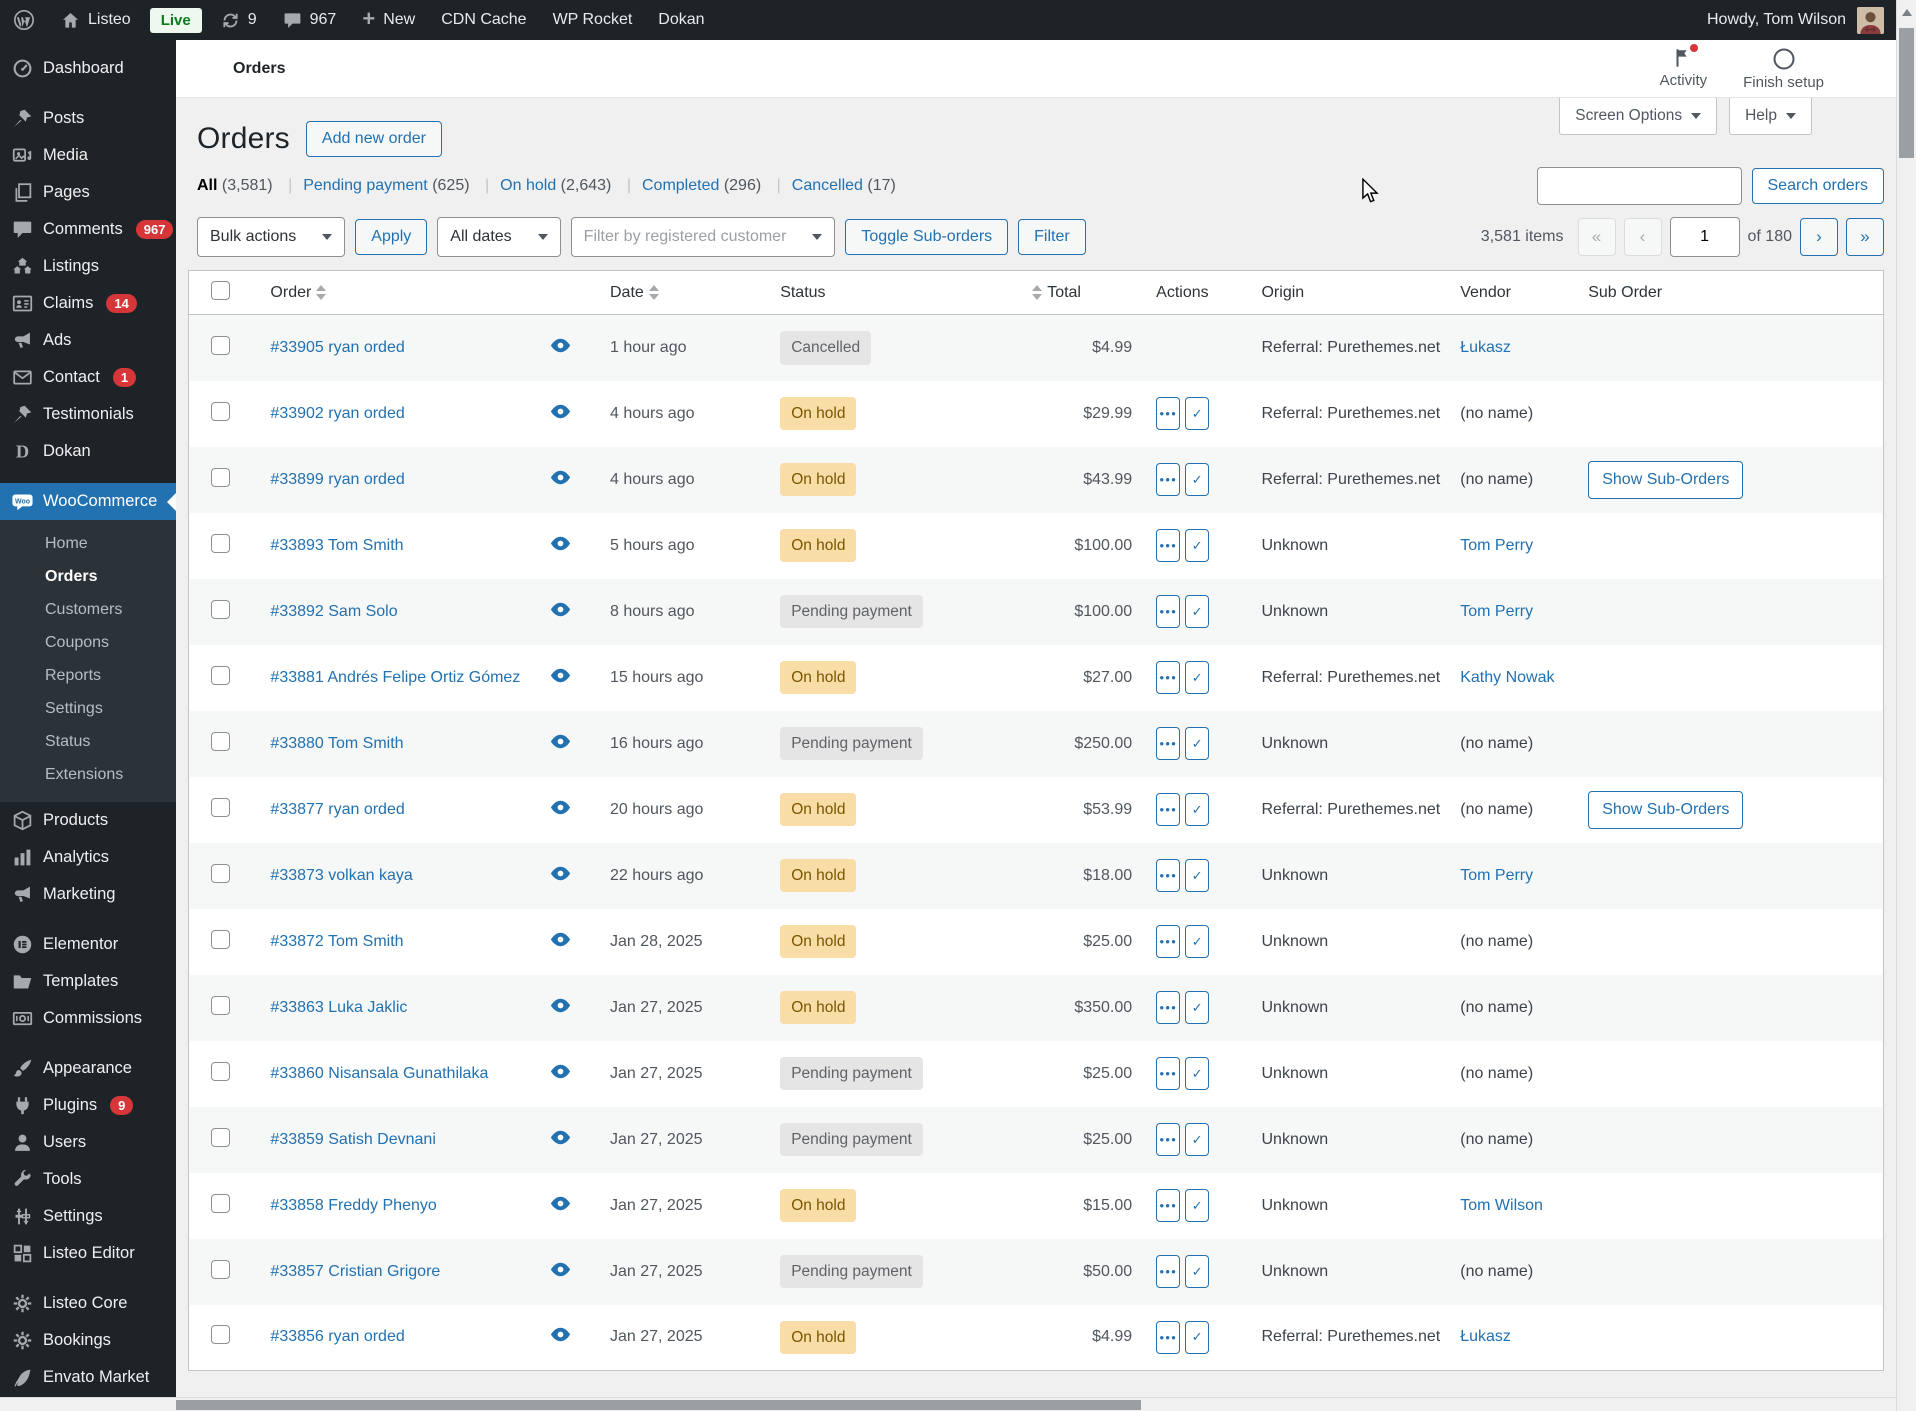 The width and height of the screenshot is (1916, 1411). What do you see at coordinates (352, 1139) in the screenshot?
I see `order-link: #33859 Satish Devnani` at bounding box center [352, 1139].